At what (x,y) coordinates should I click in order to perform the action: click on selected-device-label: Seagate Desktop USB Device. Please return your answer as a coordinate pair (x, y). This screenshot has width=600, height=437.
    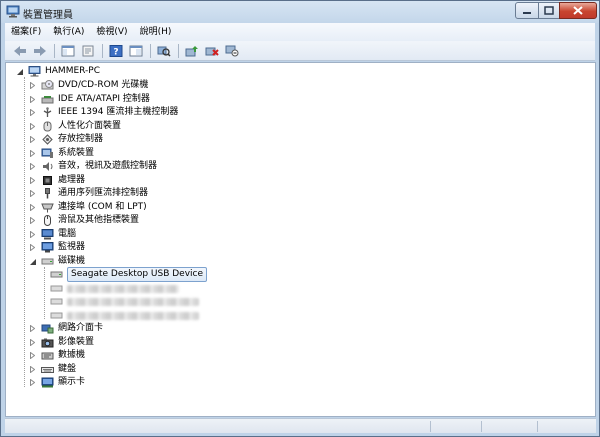
    Looking at the image, I should click on (137, 274).